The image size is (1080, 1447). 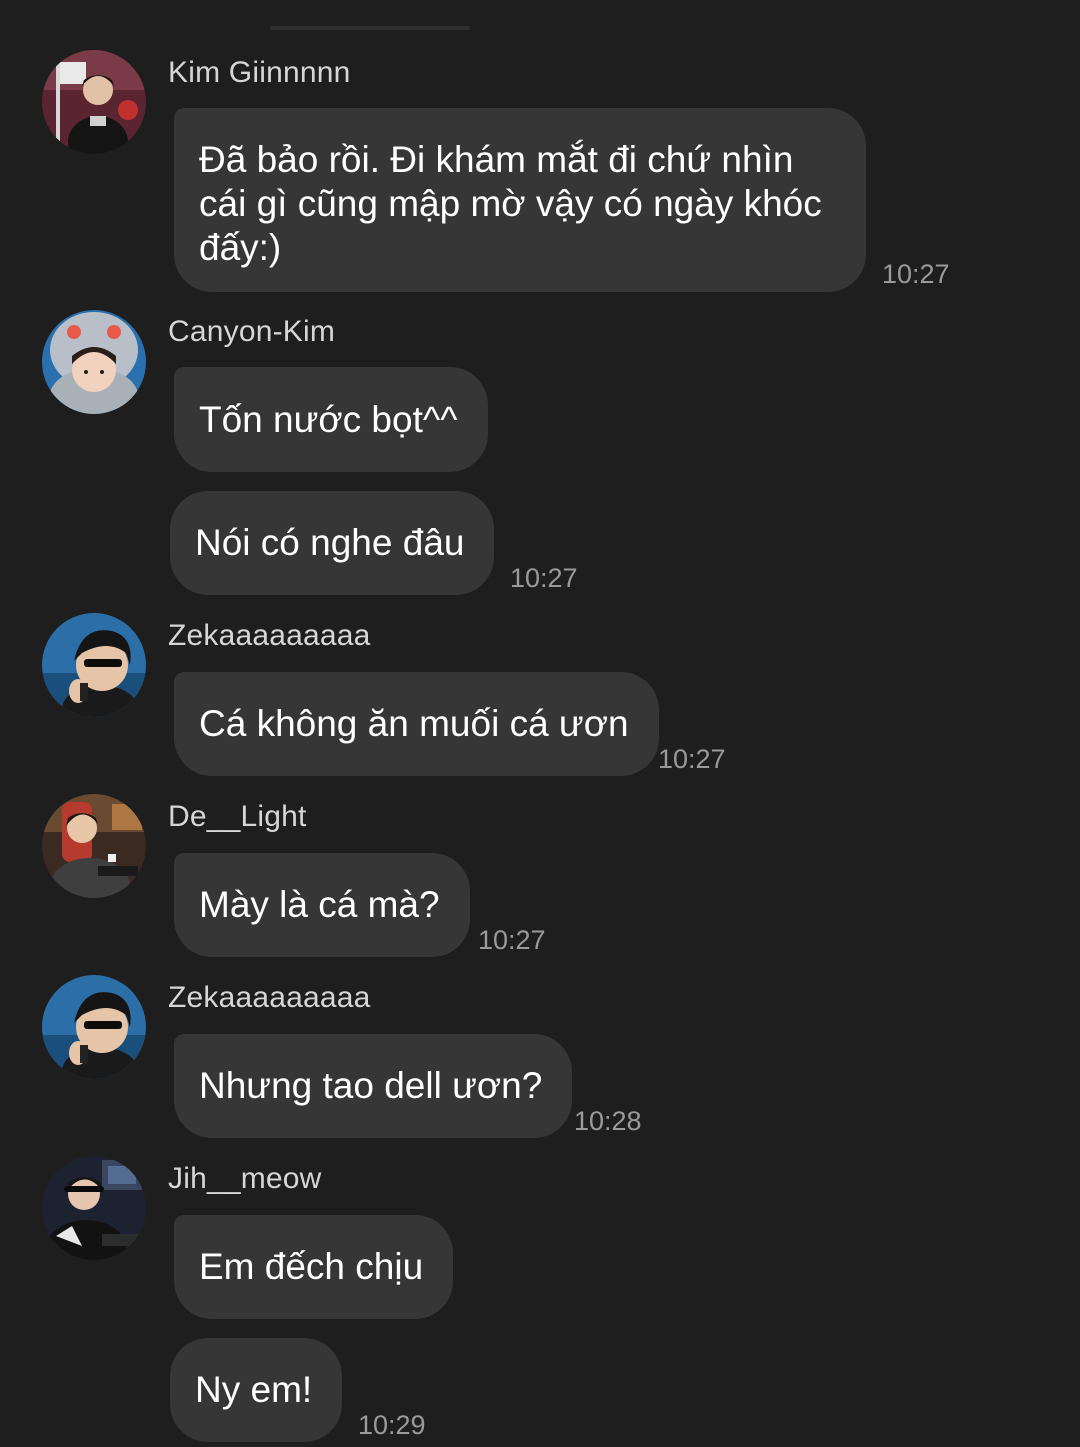 I want to click on sender-name: Canyon-Kim, so click(x=252, y=331).